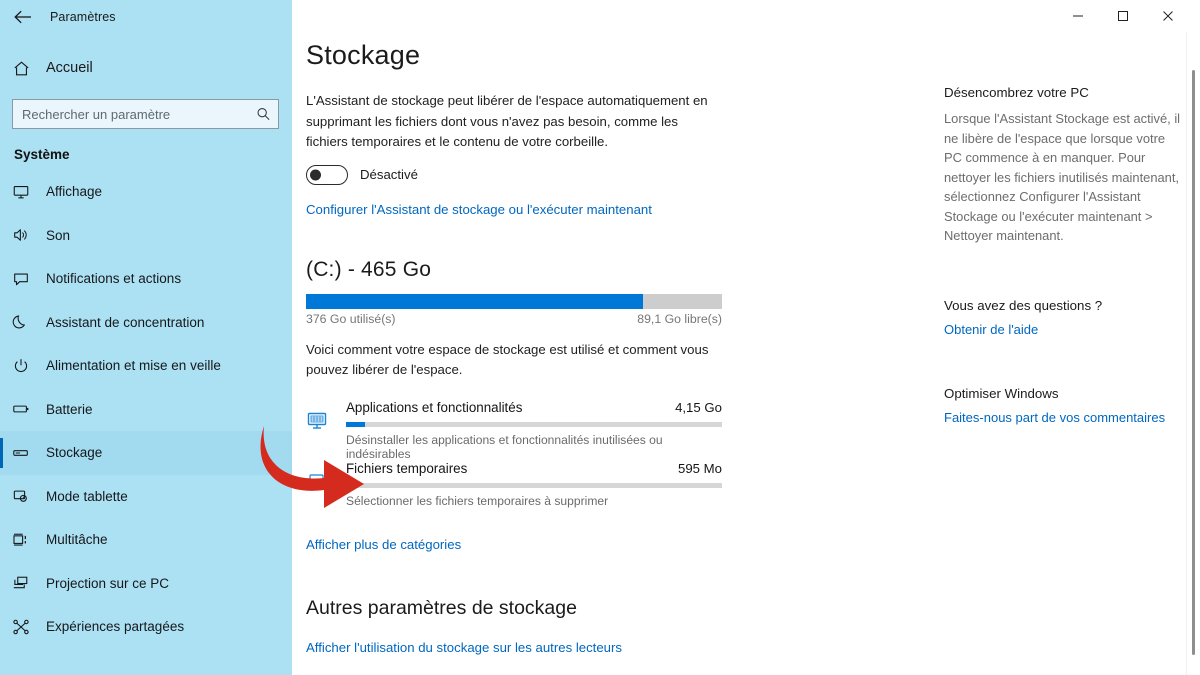 The width and height of the screenshot is (1200, 675). I want to click on get-help-link: Obtenir de l'aide, so click(991, 329).